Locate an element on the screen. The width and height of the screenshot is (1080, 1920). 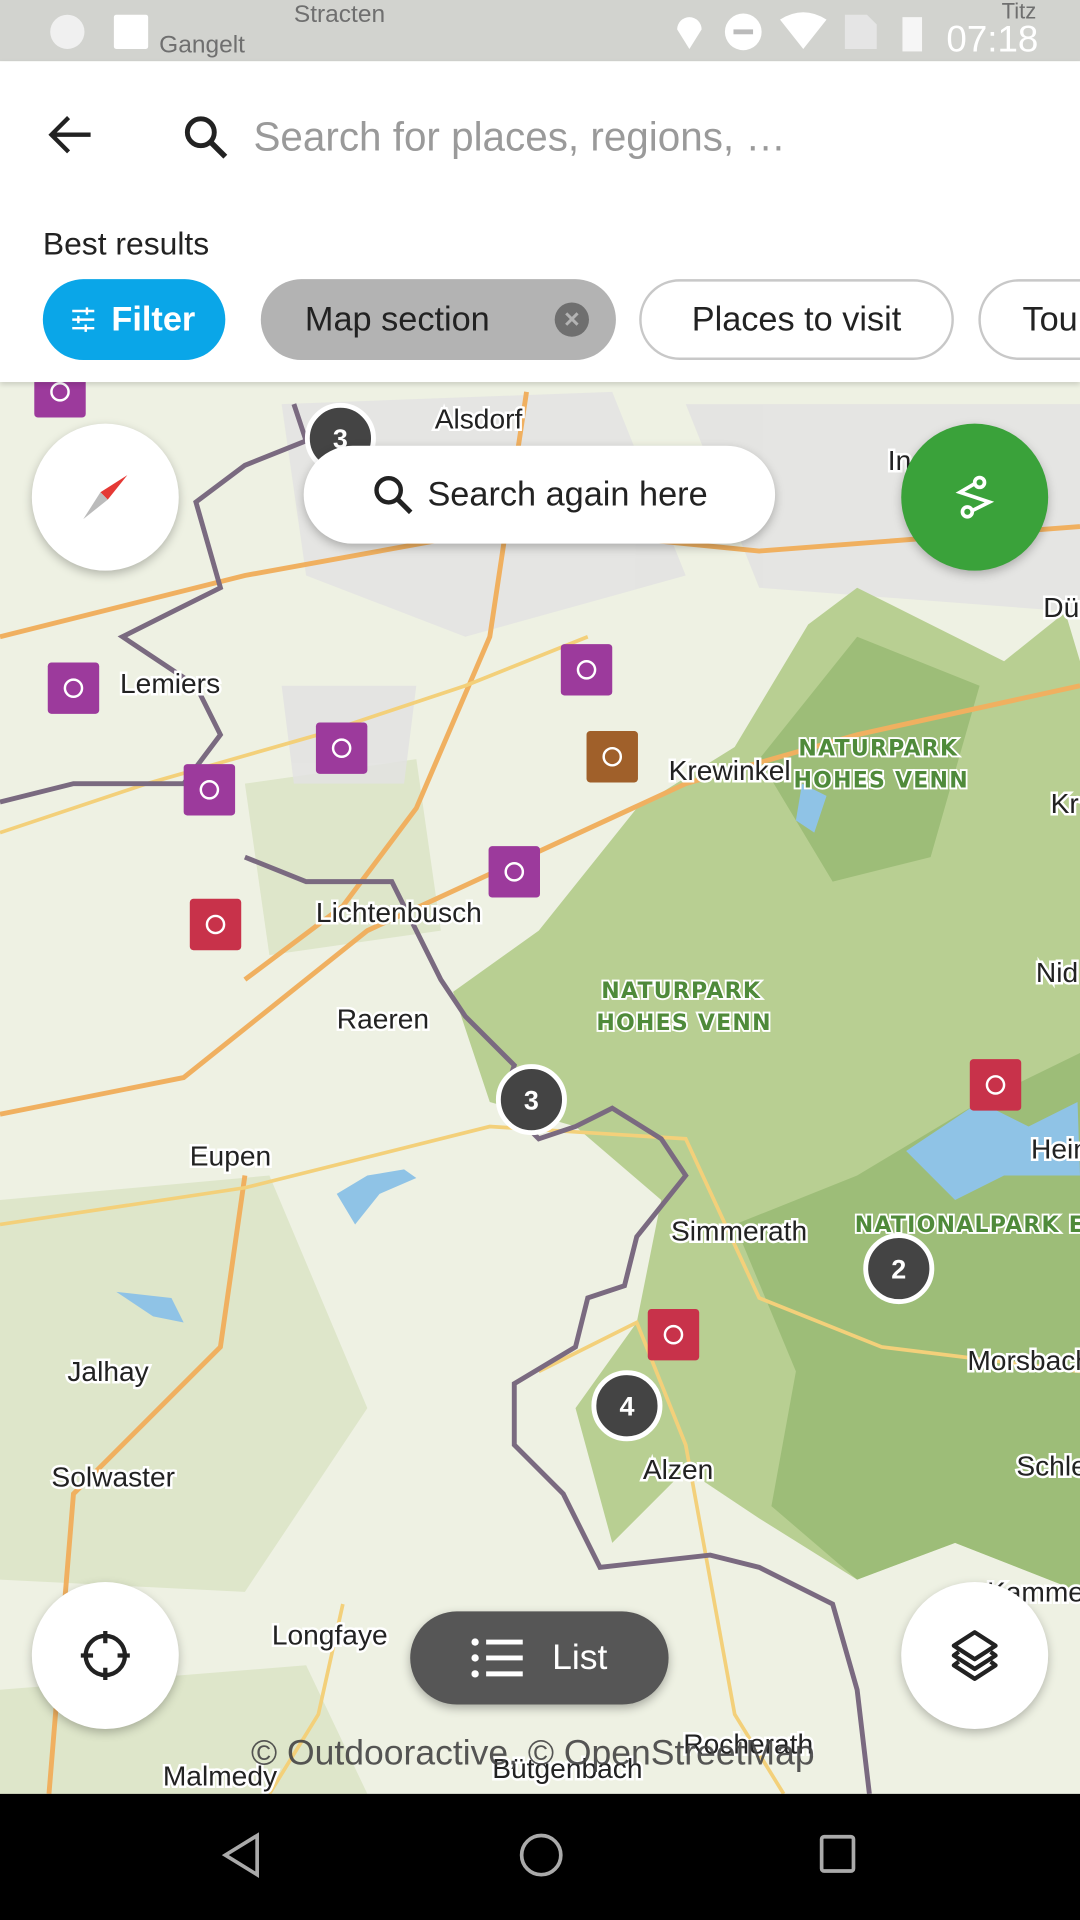
place-label: Titz is located at coordinates (1019, 12).